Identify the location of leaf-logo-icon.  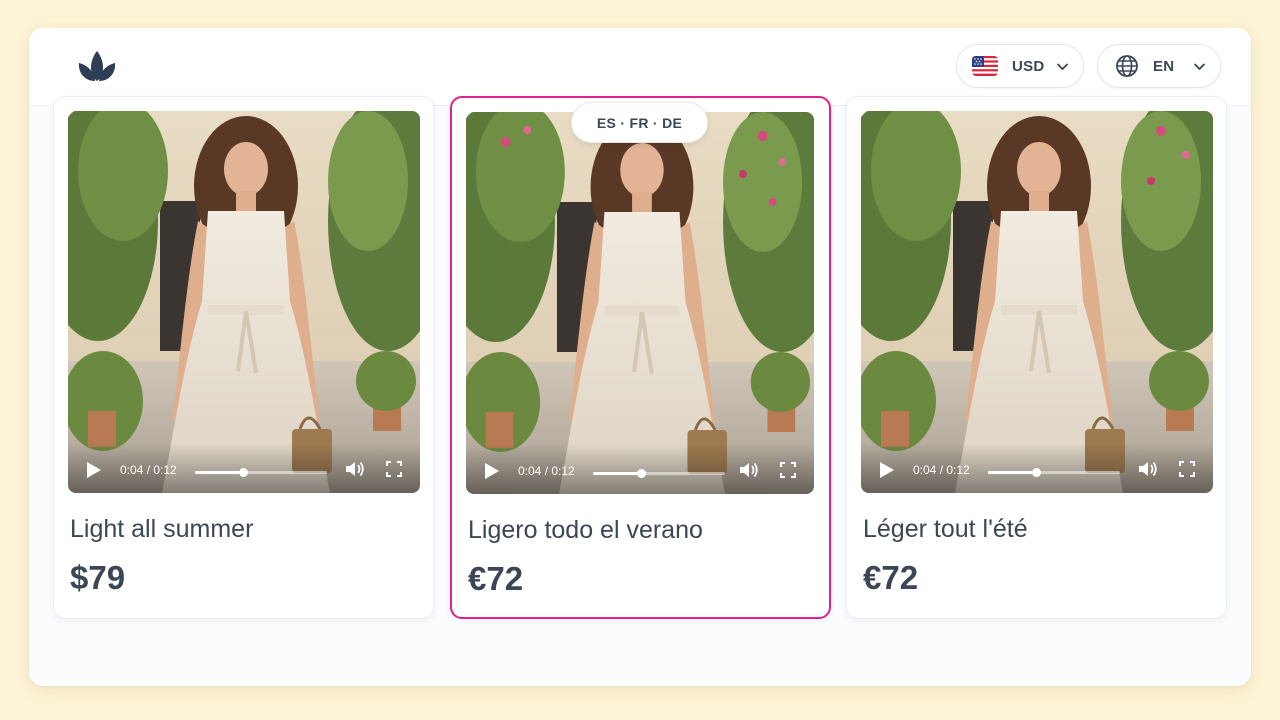
(97, 65).